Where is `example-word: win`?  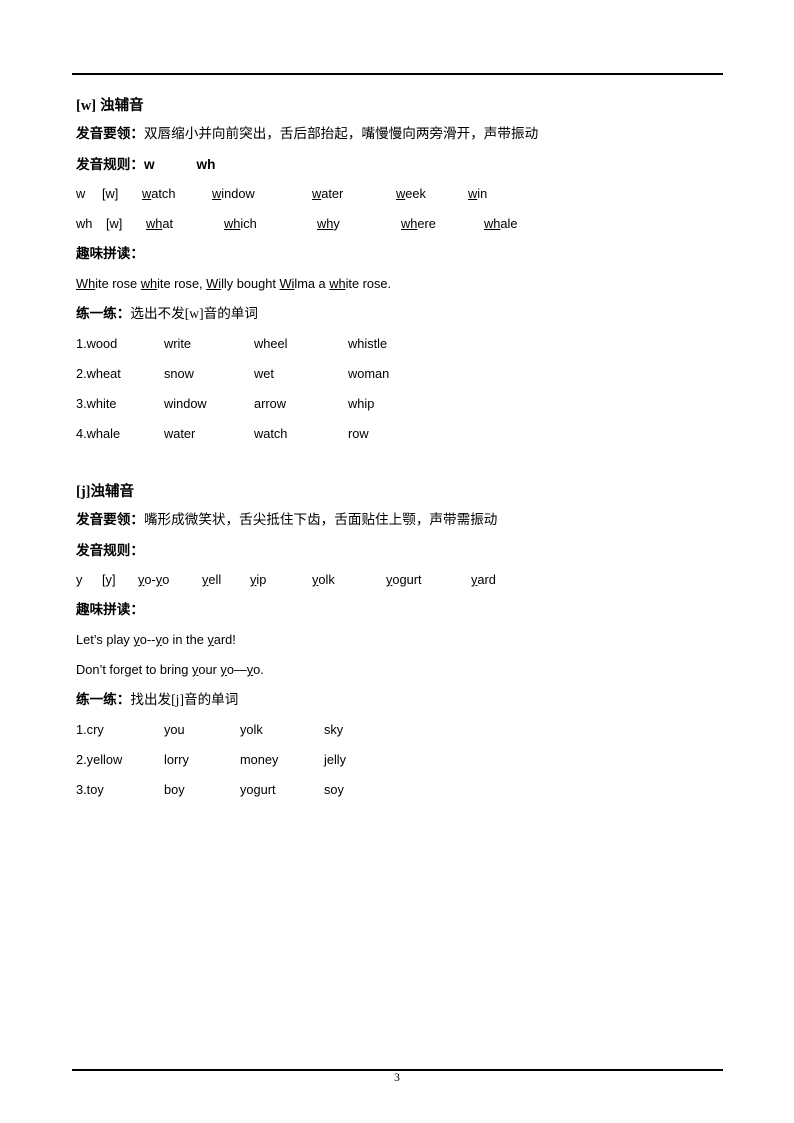
example-word: win is located at coordinates (477, 194).